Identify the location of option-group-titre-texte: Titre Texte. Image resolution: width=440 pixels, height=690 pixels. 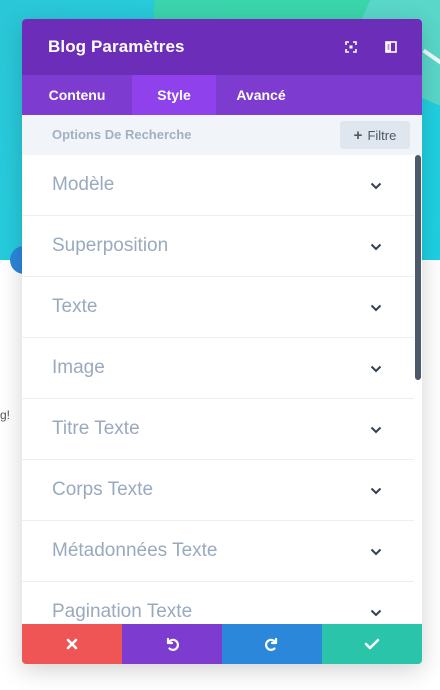
(218, 429).